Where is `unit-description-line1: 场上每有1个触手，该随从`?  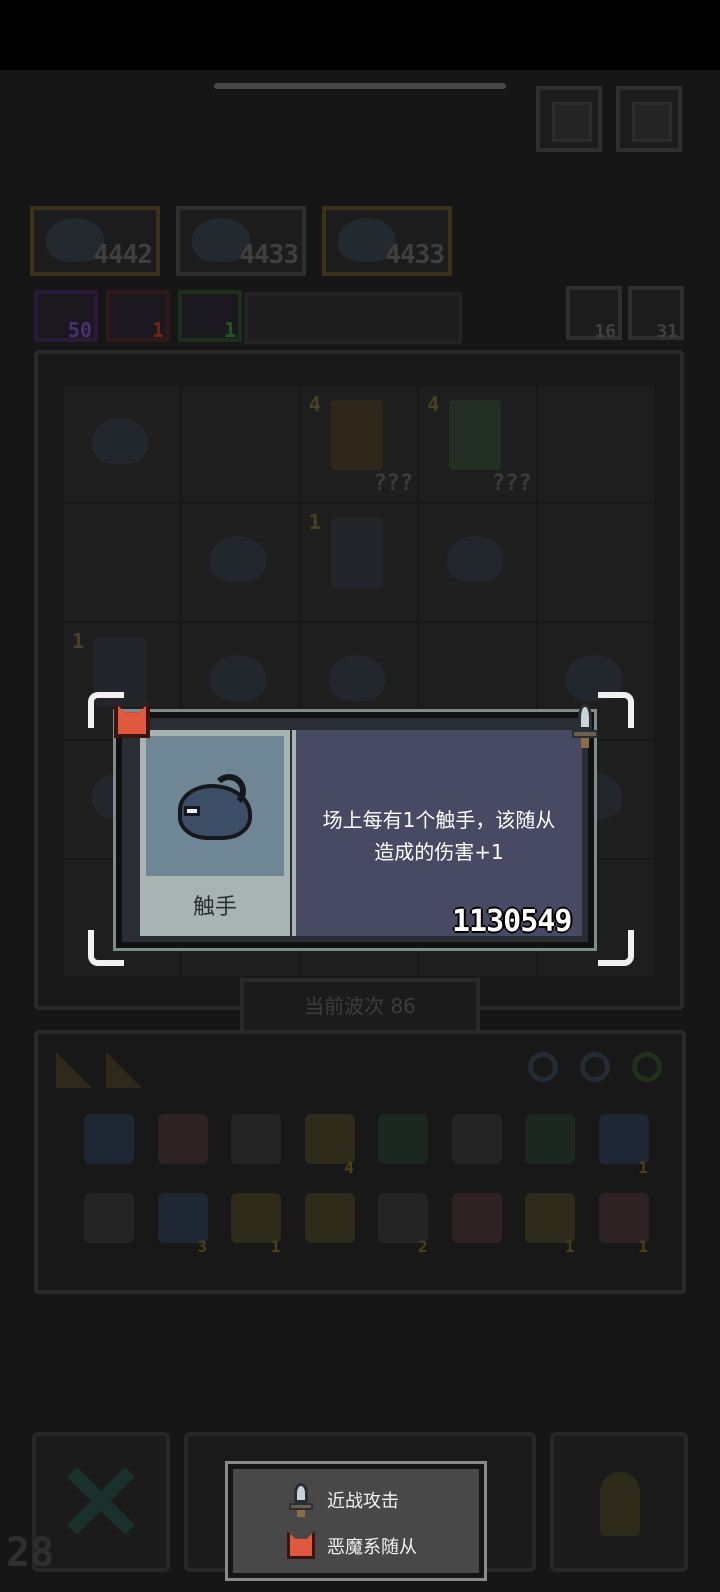
unit-description-line1: 场上每有1个触手，该随从 is located at coordinates (439, 820).